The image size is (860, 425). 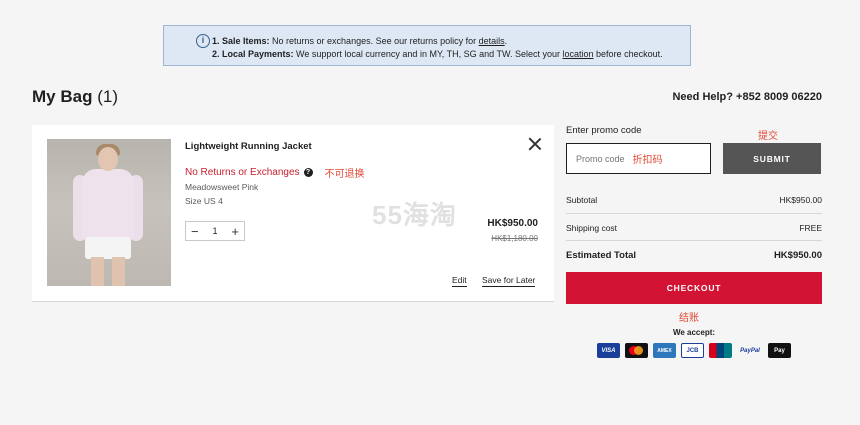 What do you see at coordinates (750, 350) in the screenshot?
I see `paypal-icon: PayPal` at bounding box center [750, 350].